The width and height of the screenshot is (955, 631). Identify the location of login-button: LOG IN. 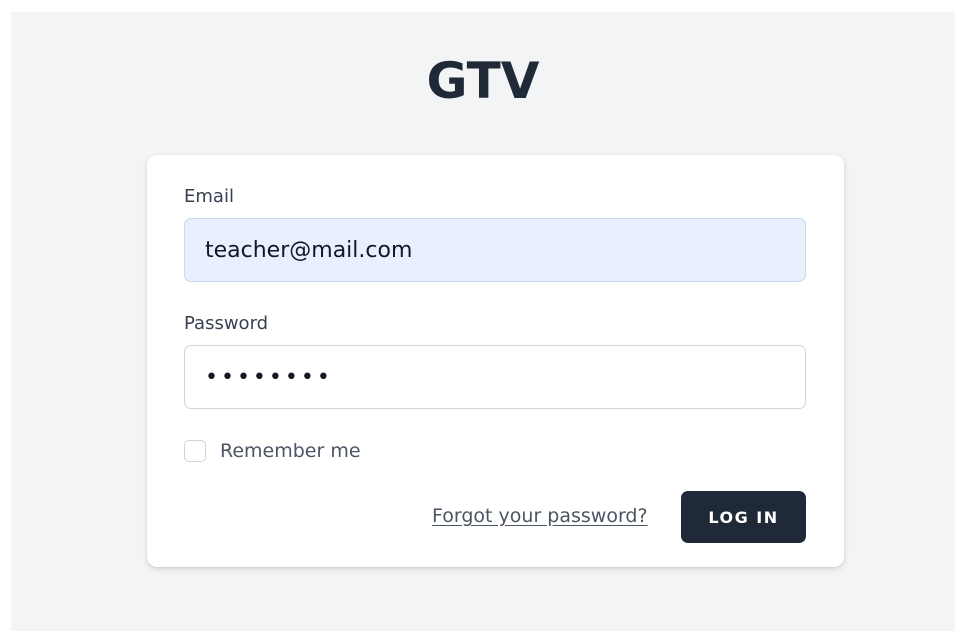
(743, 517).